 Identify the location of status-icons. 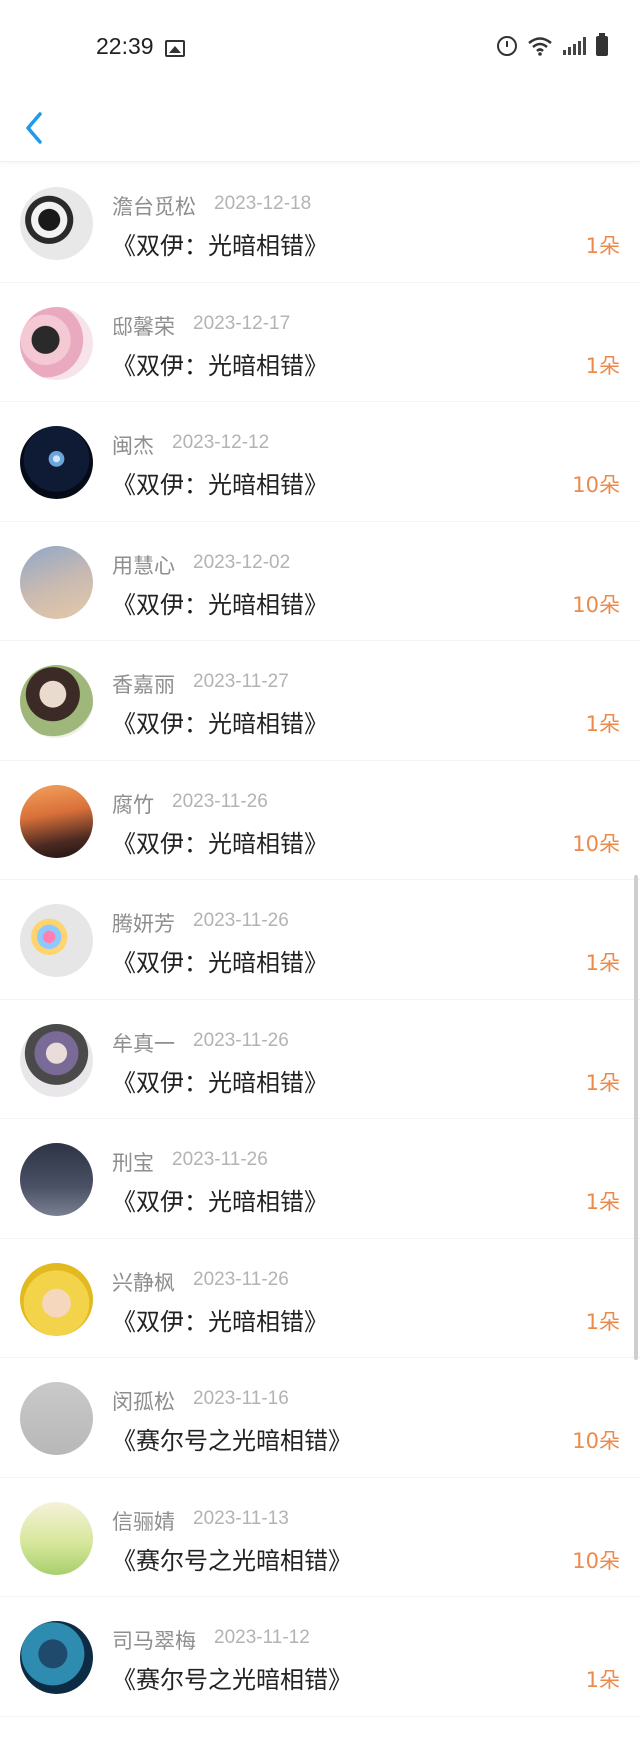
(552, 44).